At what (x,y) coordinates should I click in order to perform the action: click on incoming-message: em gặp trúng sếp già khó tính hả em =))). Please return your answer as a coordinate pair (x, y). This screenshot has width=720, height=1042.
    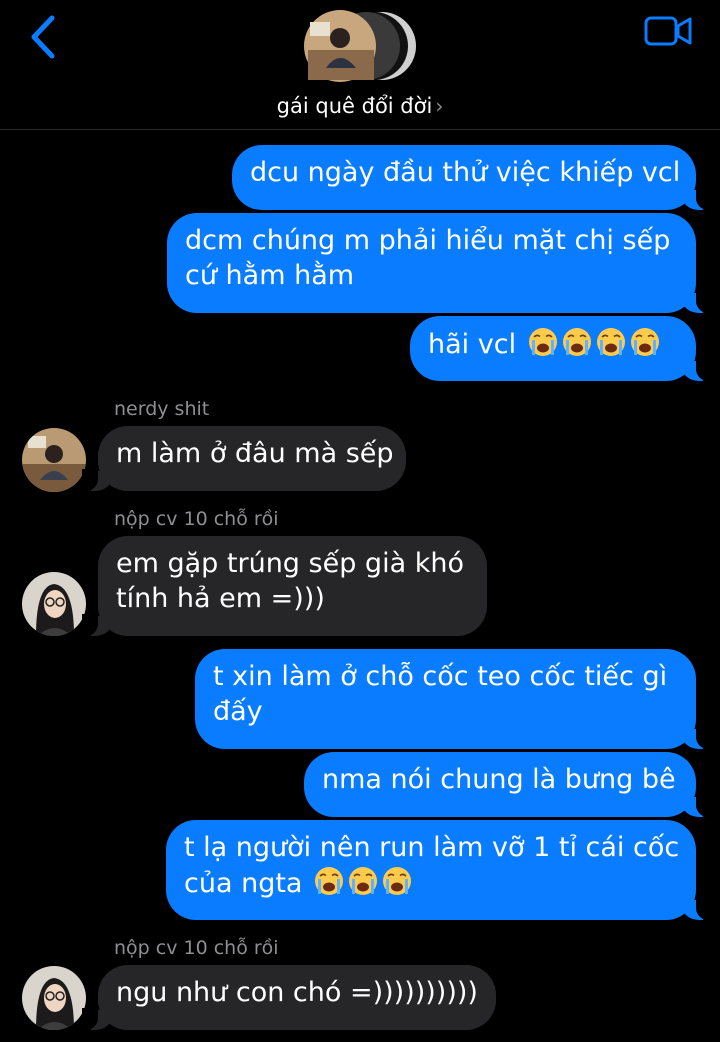
    Looking at the image, I should click on (284, 586).